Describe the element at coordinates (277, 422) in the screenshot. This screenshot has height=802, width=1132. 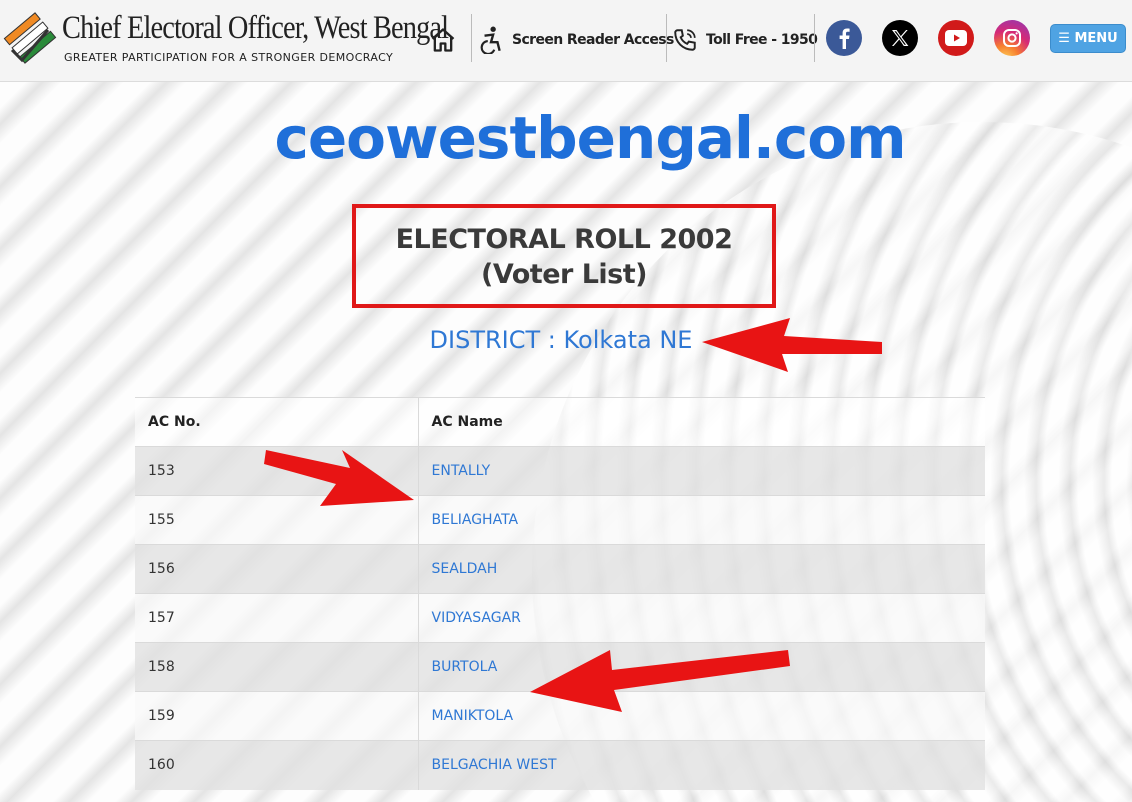
I see `column-header-ac-no: AC No.` at that location.